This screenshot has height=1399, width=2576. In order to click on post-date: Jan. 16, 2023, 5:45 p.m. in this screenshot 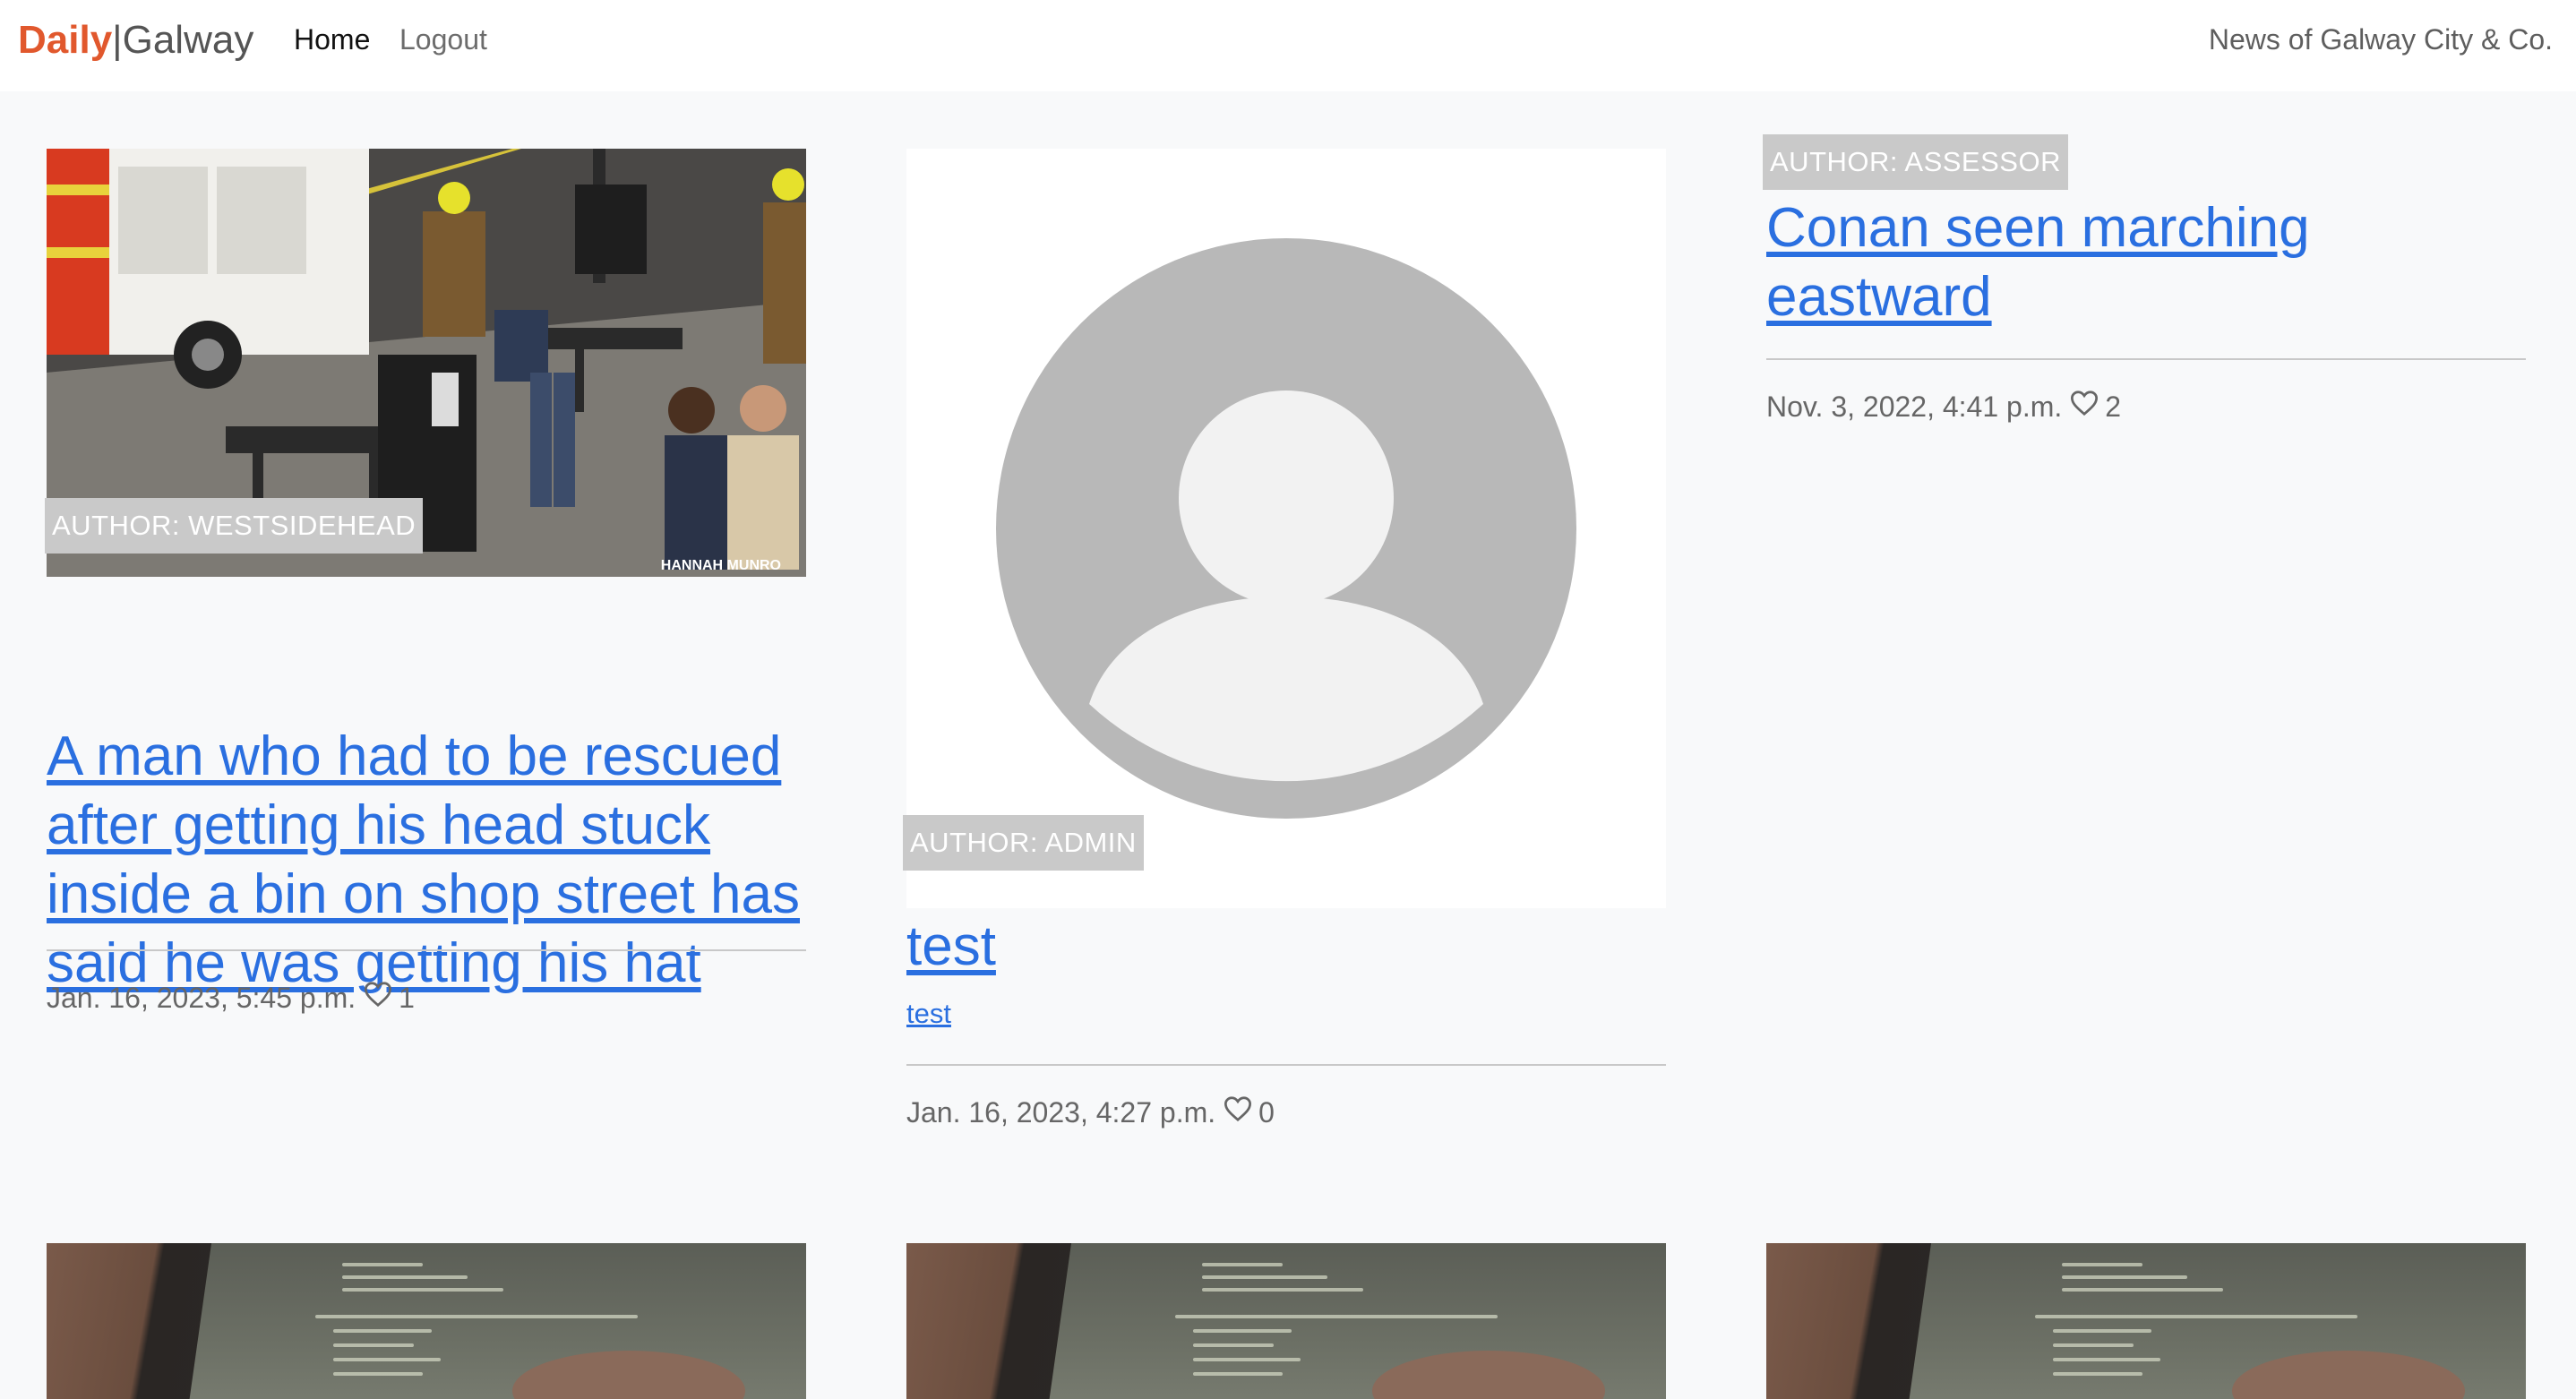, I will do `click(201, 998)`.